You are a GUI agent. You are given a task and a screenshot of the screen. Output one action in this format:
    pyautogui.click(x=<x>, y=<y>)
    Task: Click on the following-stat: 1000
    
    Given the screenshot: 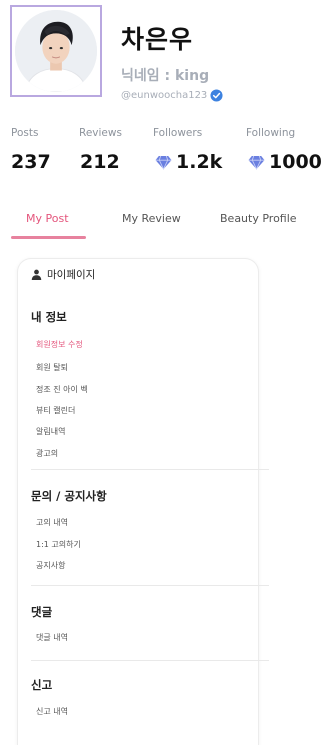 What is the action you would take?
    pyautogui.click(x=285, y=162)
    